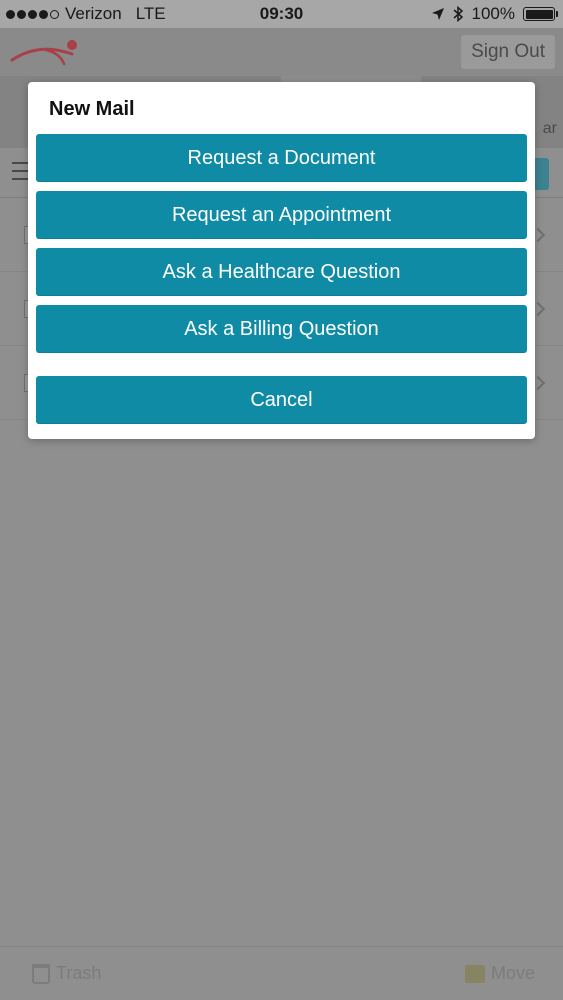 The height and width of the screenshot is (1000, 563). I want to click on trash-icon, so click(41, 973).